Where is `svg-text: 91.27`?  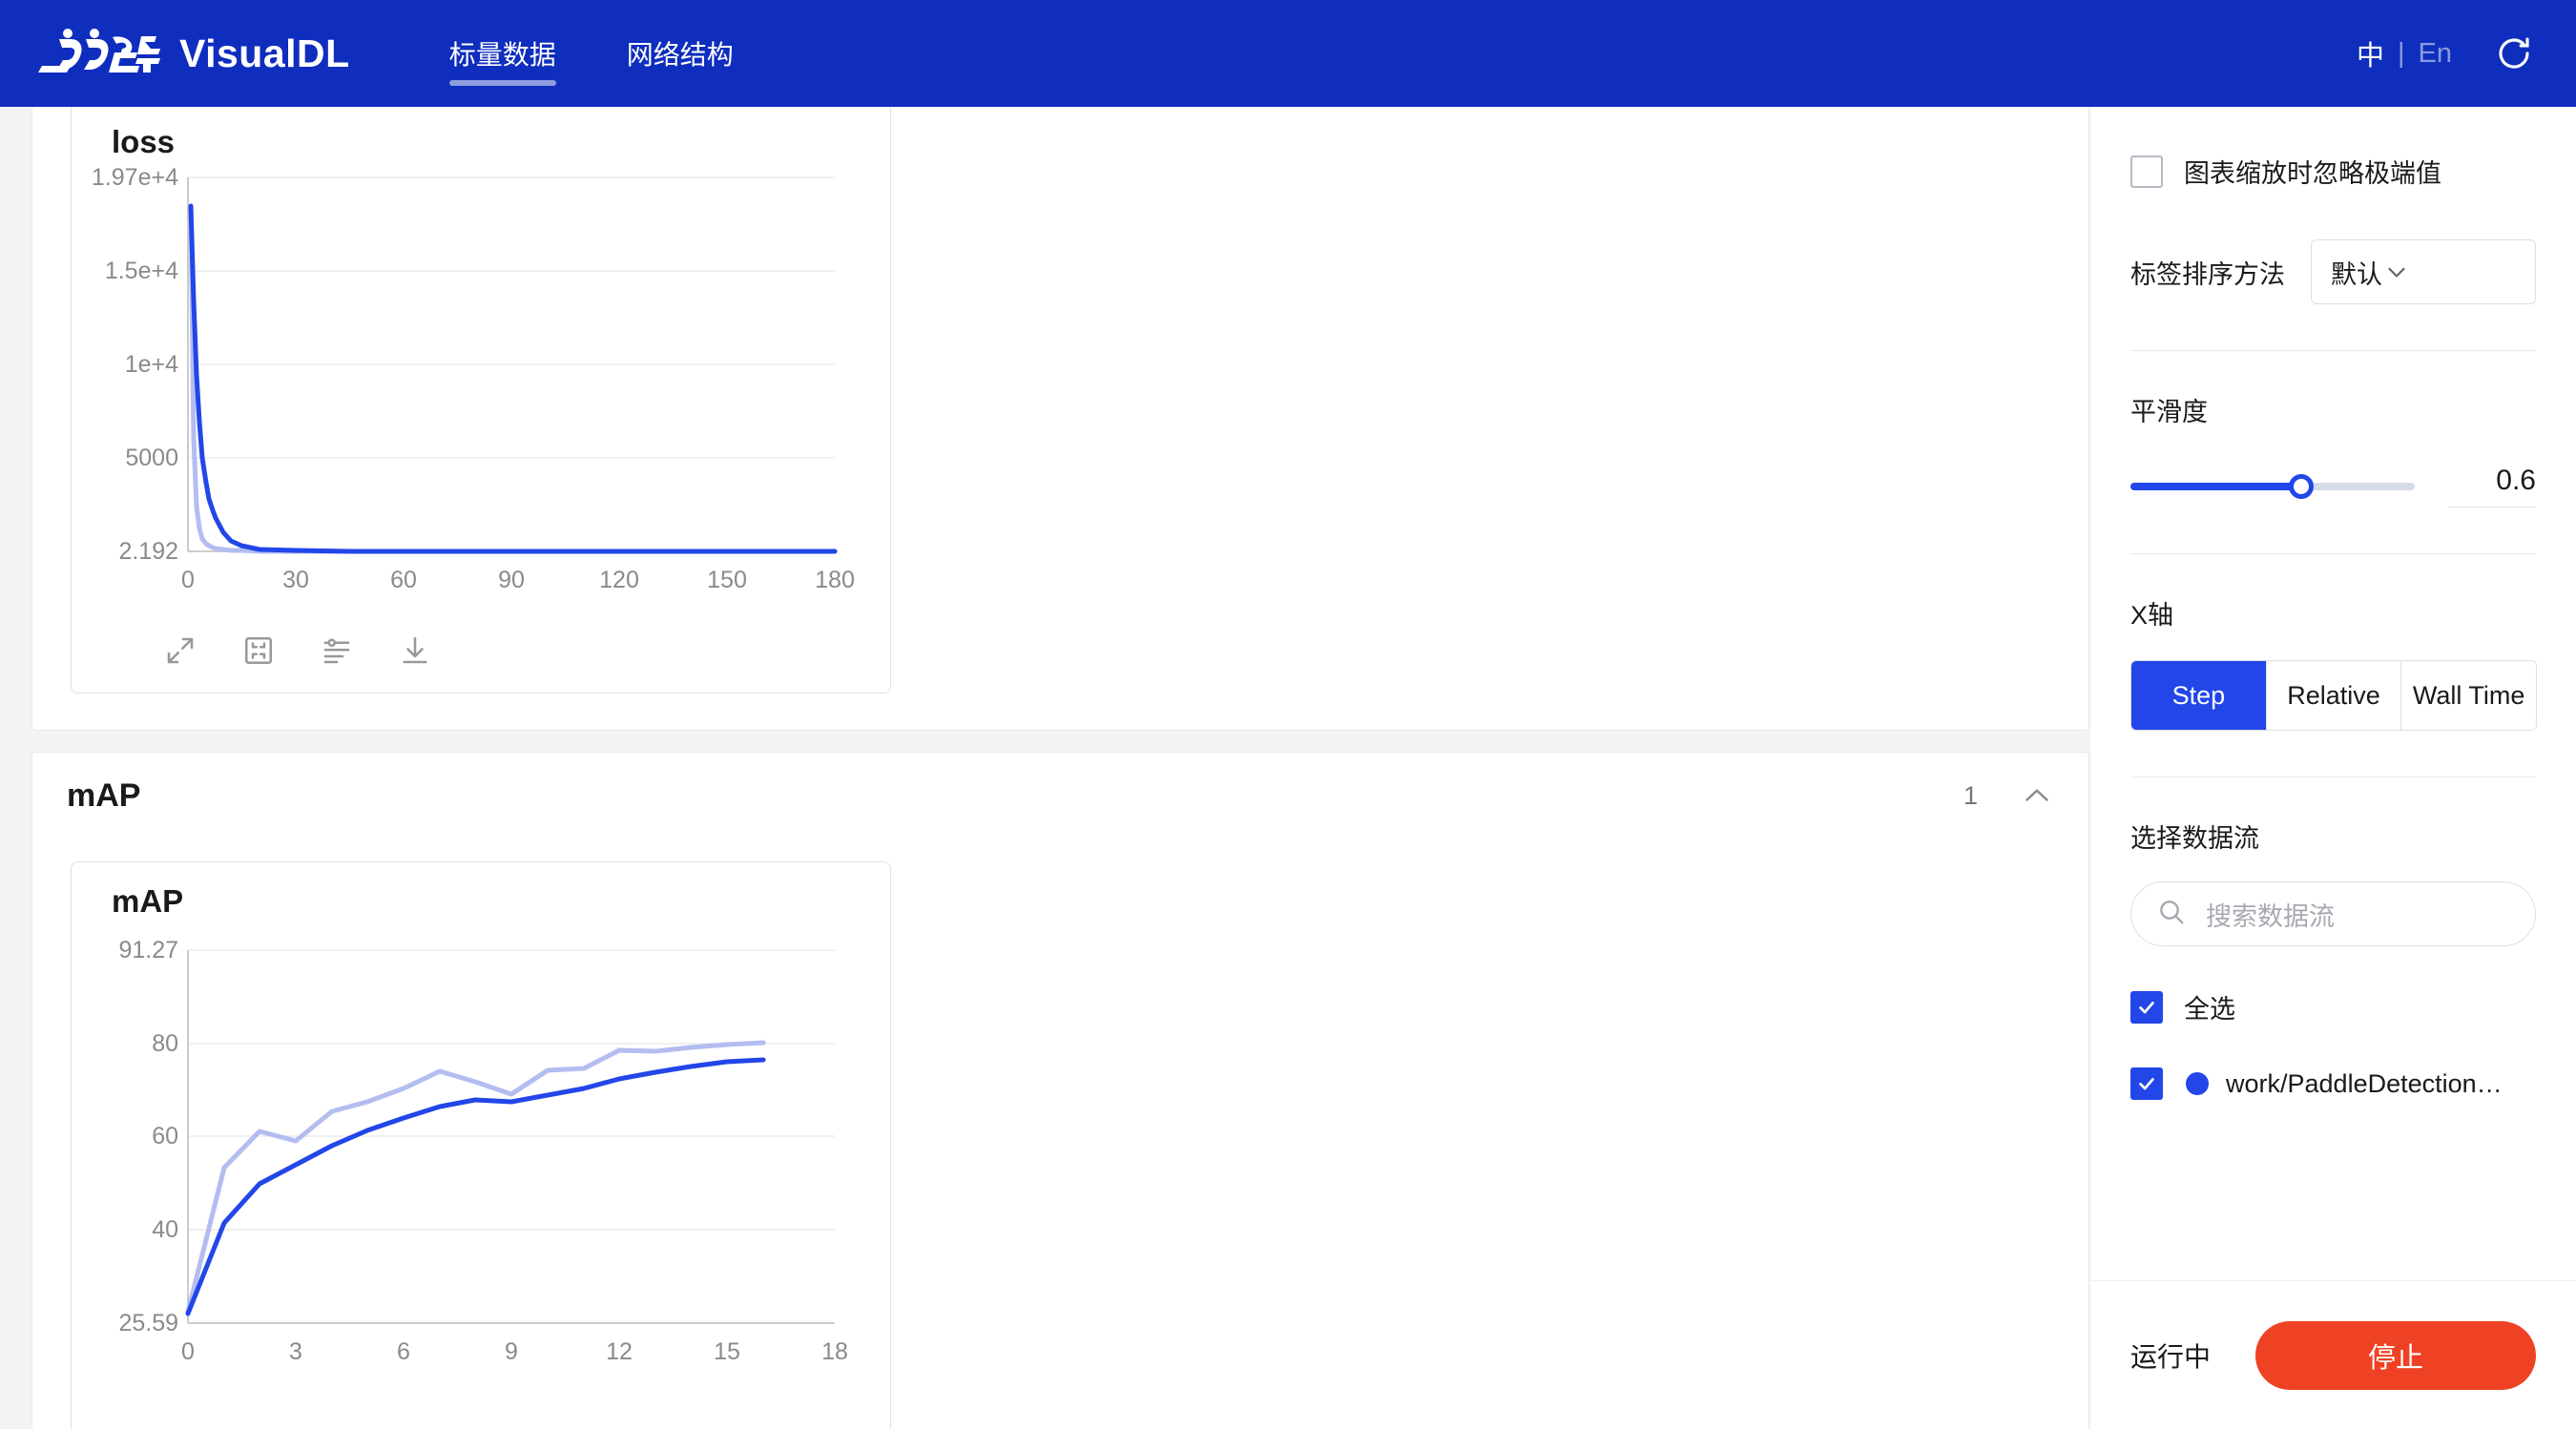 svg-text: 91.27 is located at coordinates (148, 950).